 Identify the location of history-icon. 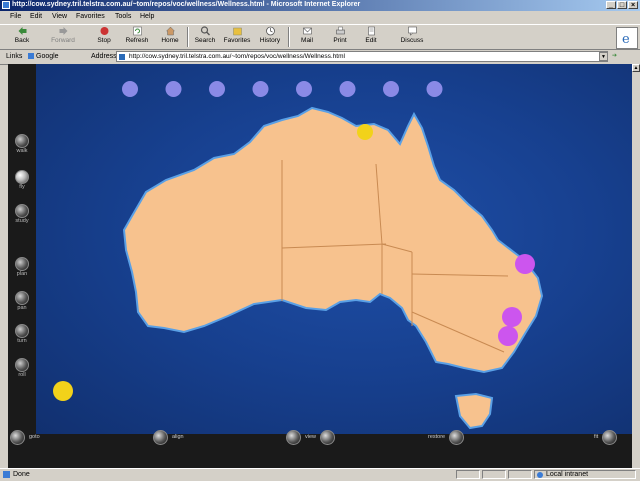
(270, 31).